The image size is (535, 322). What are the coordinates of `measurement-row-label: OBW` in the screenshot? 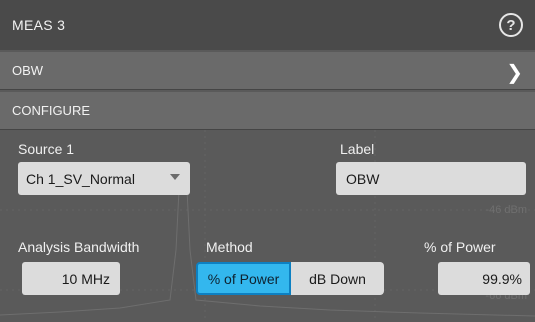 It's located at (28, 70).